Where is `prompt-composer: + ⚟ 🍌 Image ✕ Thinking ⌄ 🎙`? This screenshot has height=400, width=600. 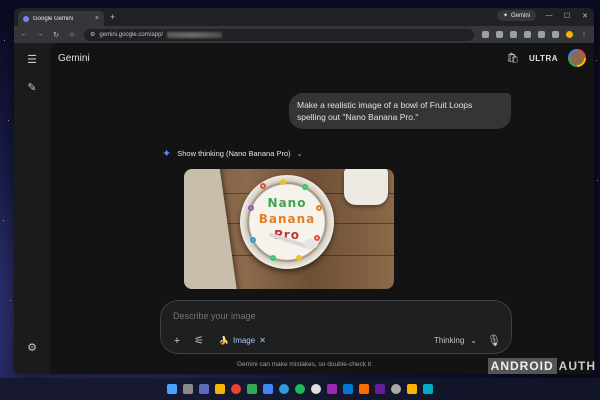 prompt-composer: + ⚟ 🍌 Image ✕ Thinking ⌄ 🎙 is located at coordinates (336, 327).